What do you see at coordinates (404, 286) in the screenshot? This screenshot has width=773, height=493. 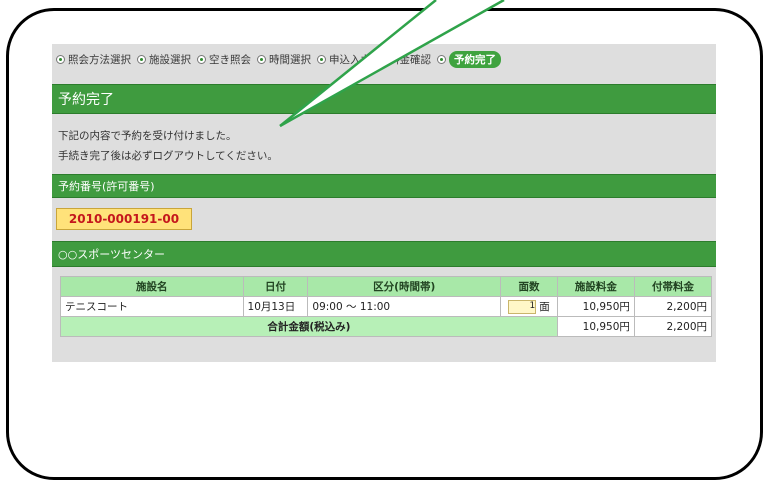 I see `col-time-slot: 区分(時間帯)` at bounding box center [404, 286].